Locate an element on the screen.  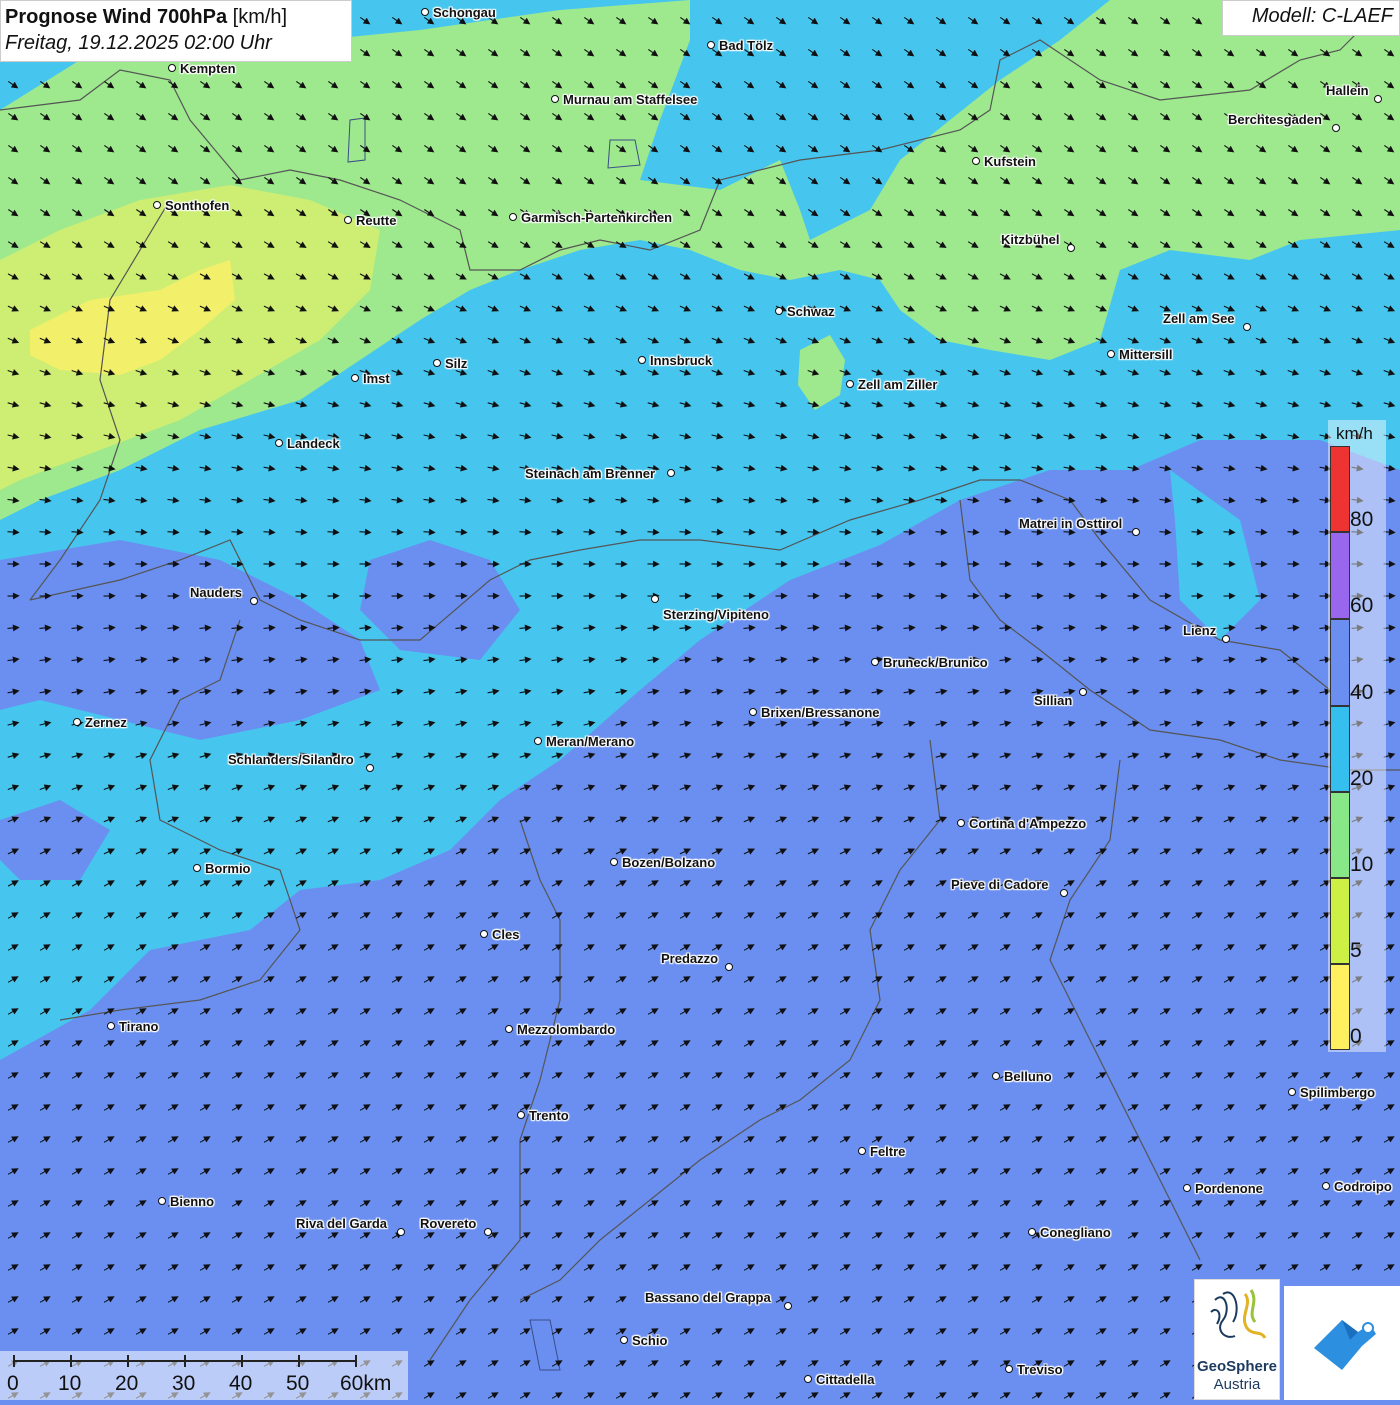
city-label: Belluno is located at coordinates (1028, 1076).